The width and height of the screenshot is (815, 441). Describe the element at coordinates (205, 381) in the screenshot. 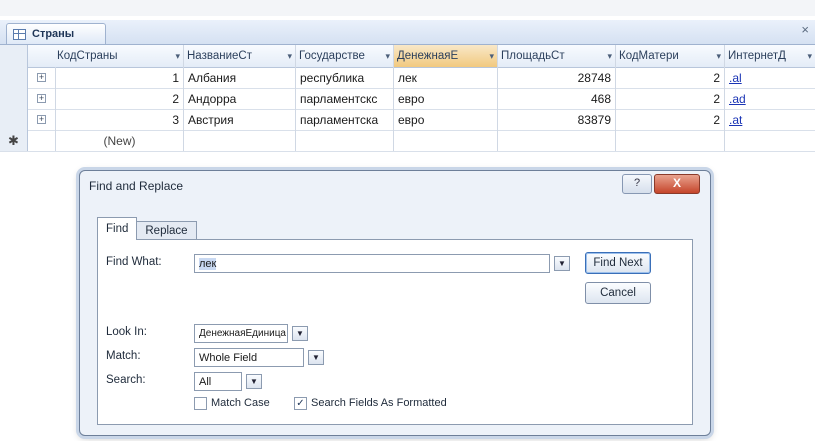

I see `search-value: All` at that location.